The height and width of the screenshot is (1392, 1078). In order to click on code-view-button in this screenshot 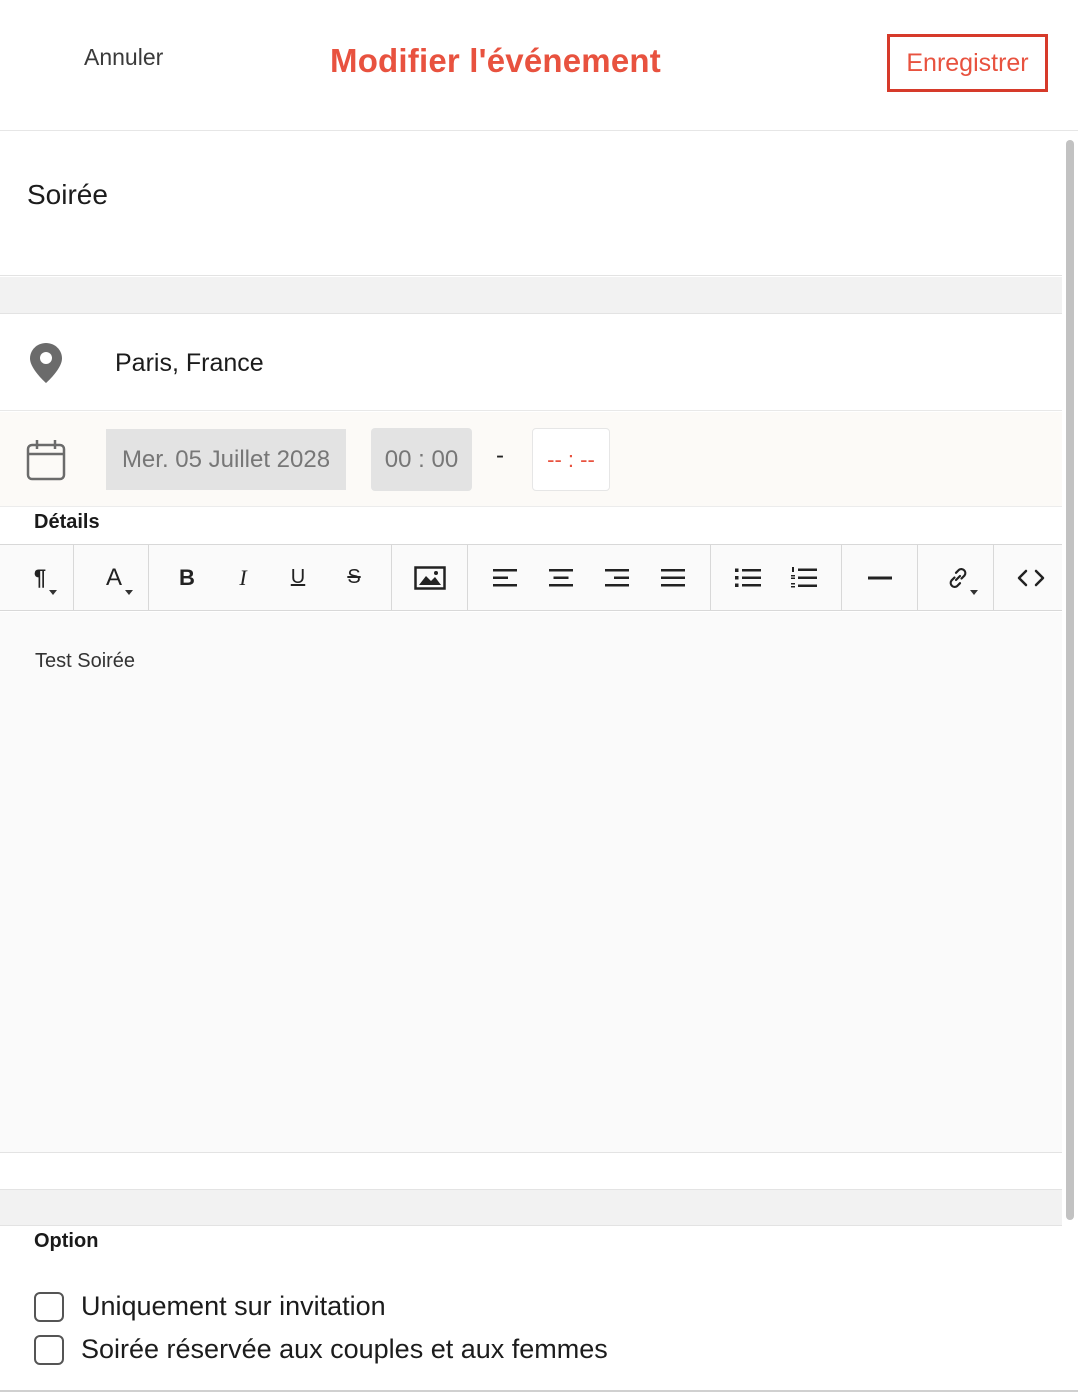, I will do `click(1031, 577)`.